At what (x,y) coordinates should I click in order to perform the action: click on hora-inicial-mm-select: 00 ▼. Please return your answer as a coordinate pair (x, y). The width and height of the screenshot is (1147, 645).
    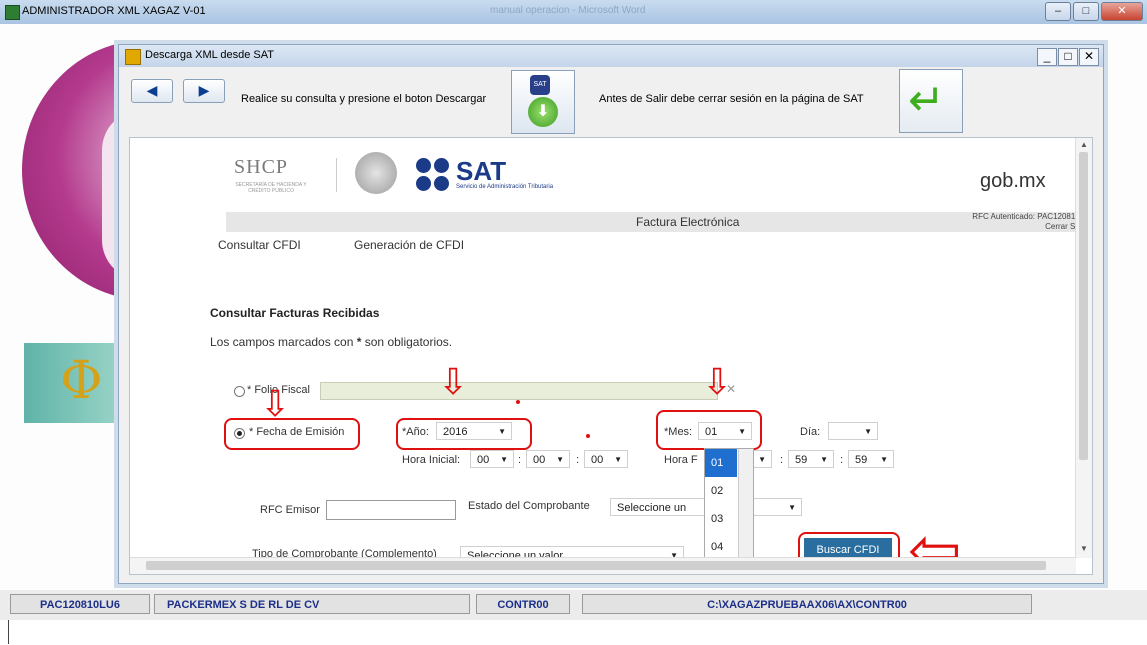
    Looking at the image, I should click on (548, 459).